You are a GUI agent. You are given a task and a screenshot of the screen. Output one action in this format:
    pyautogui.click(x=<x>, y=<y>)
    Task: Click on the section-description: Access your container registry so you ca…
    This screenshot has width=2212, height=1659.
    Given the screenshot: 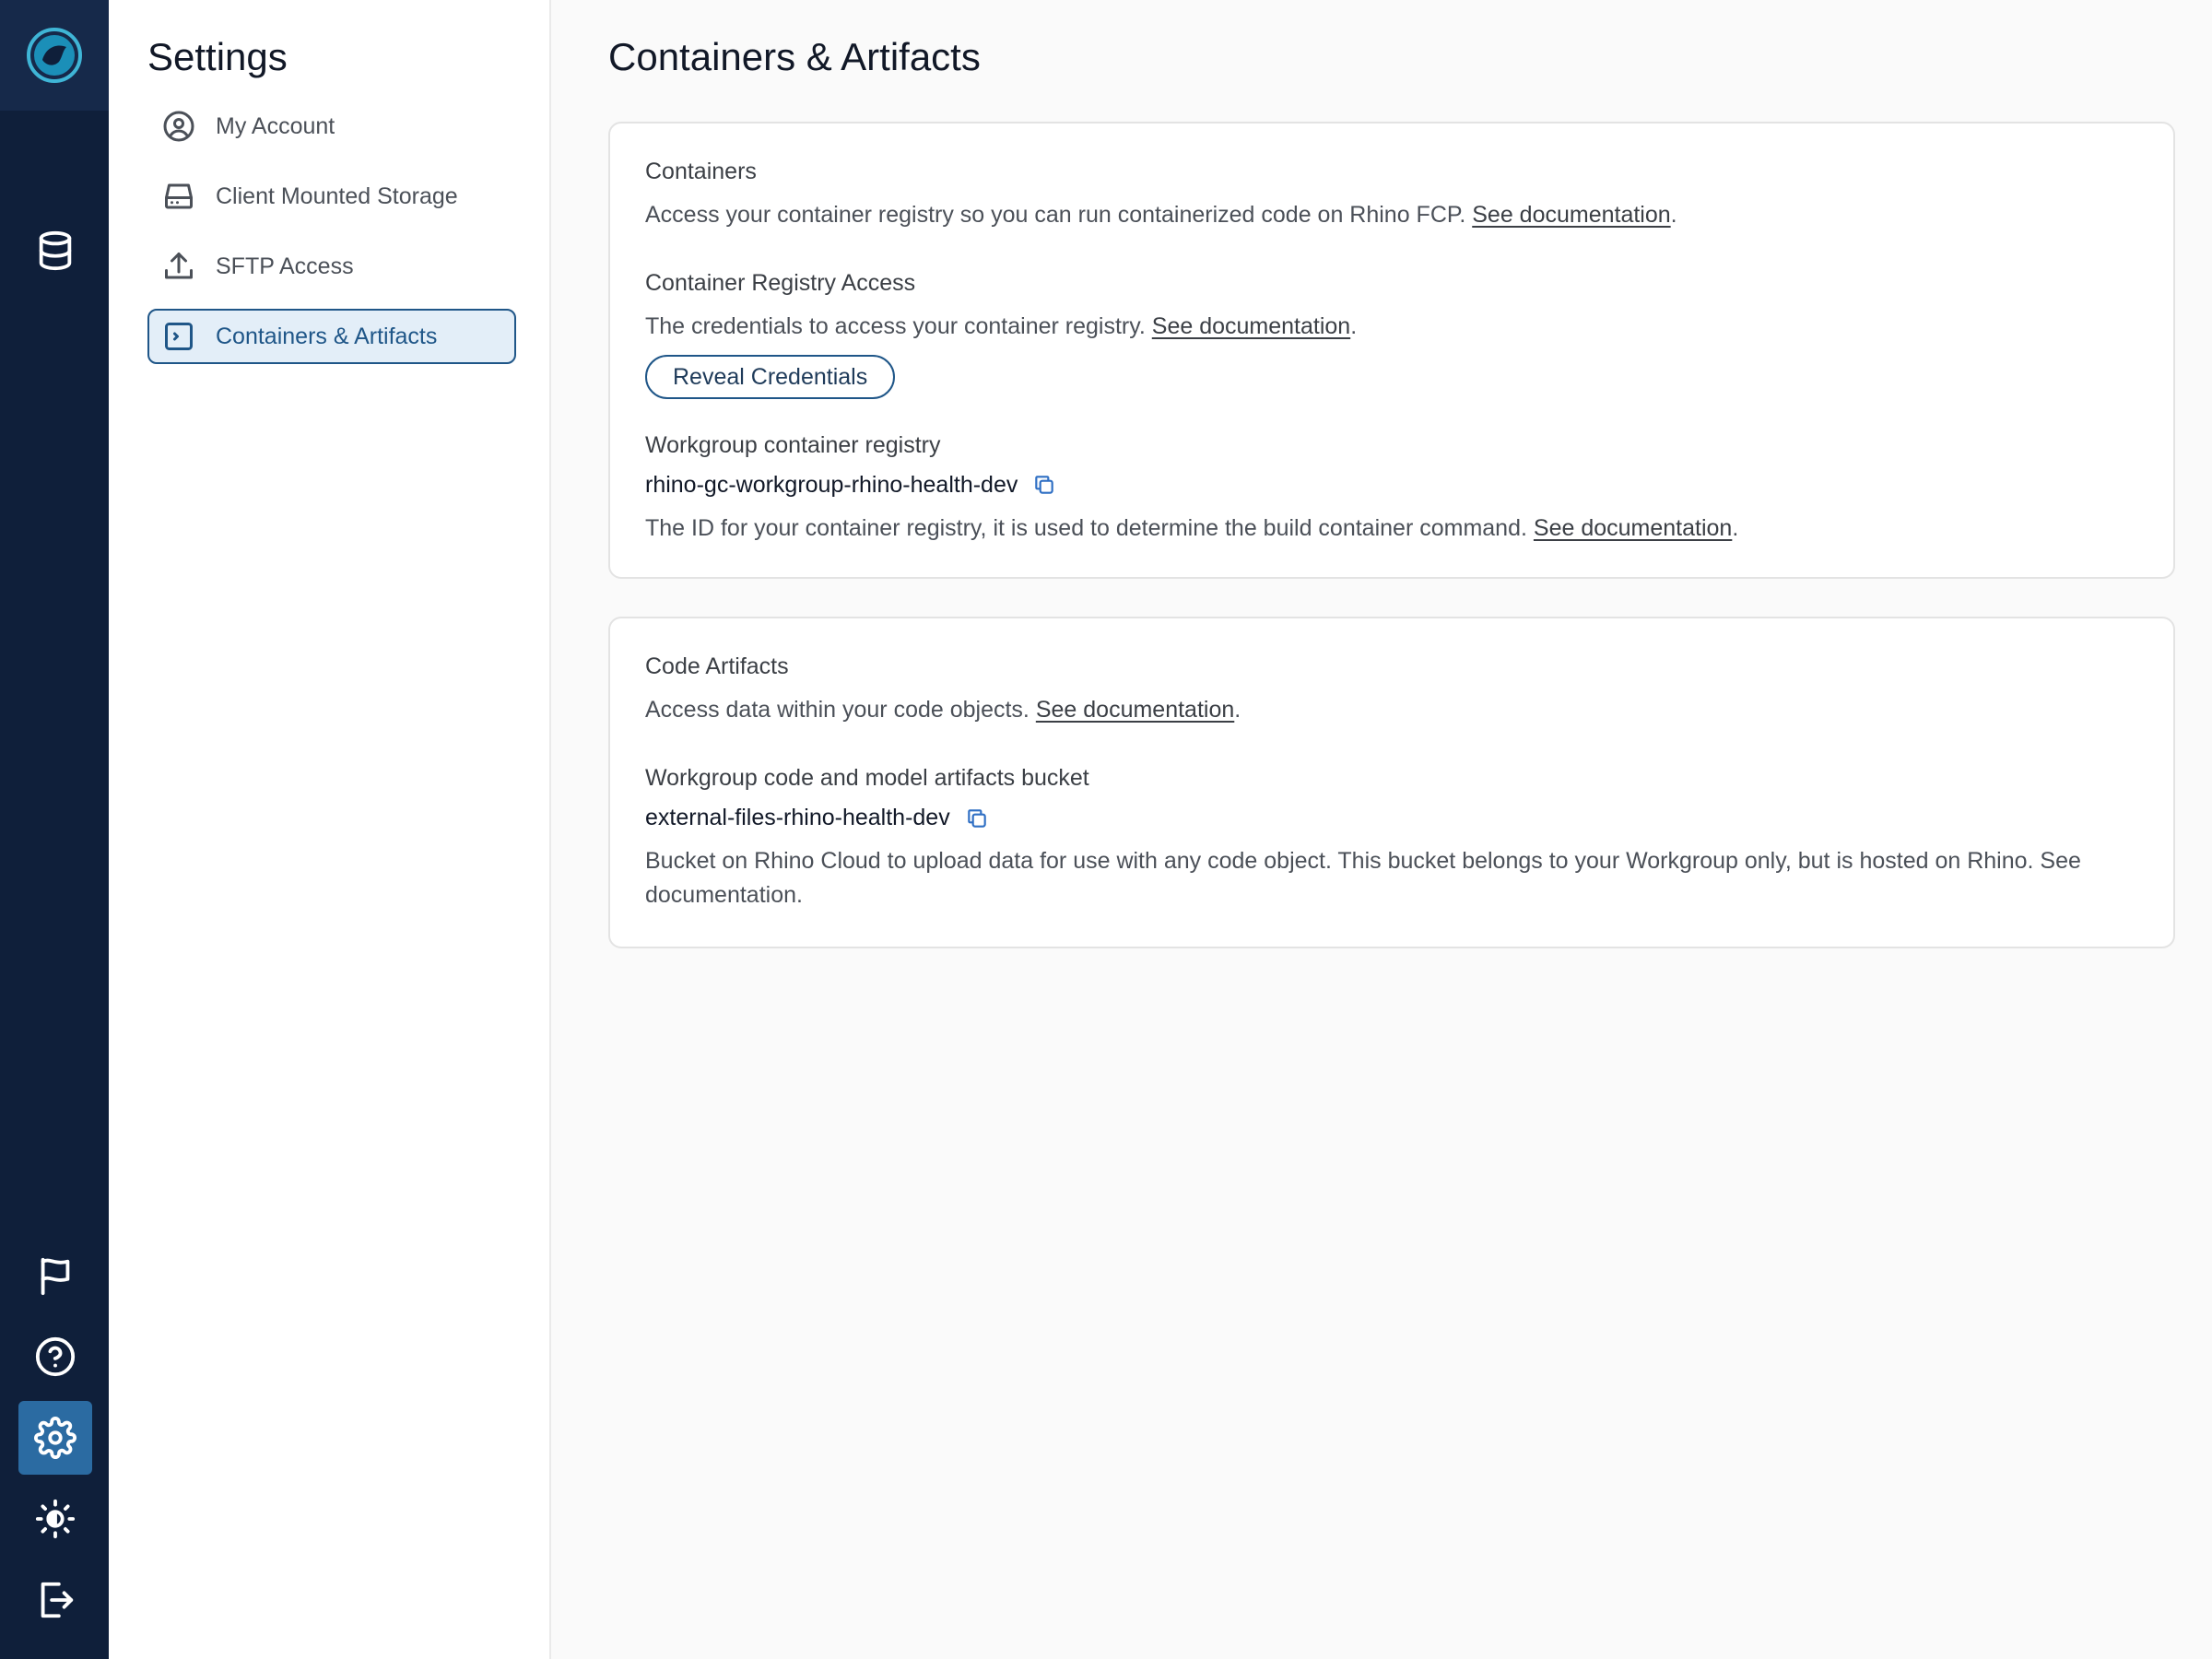 What is the action you would take?
    pyautogui.click(x=1391, y=214)
    